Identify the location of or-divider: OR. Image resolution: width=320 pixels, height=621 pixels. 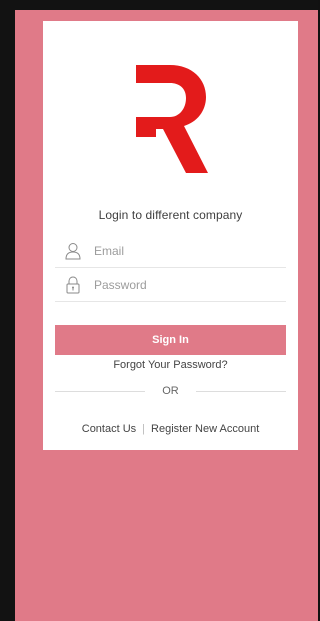
(170, 392).